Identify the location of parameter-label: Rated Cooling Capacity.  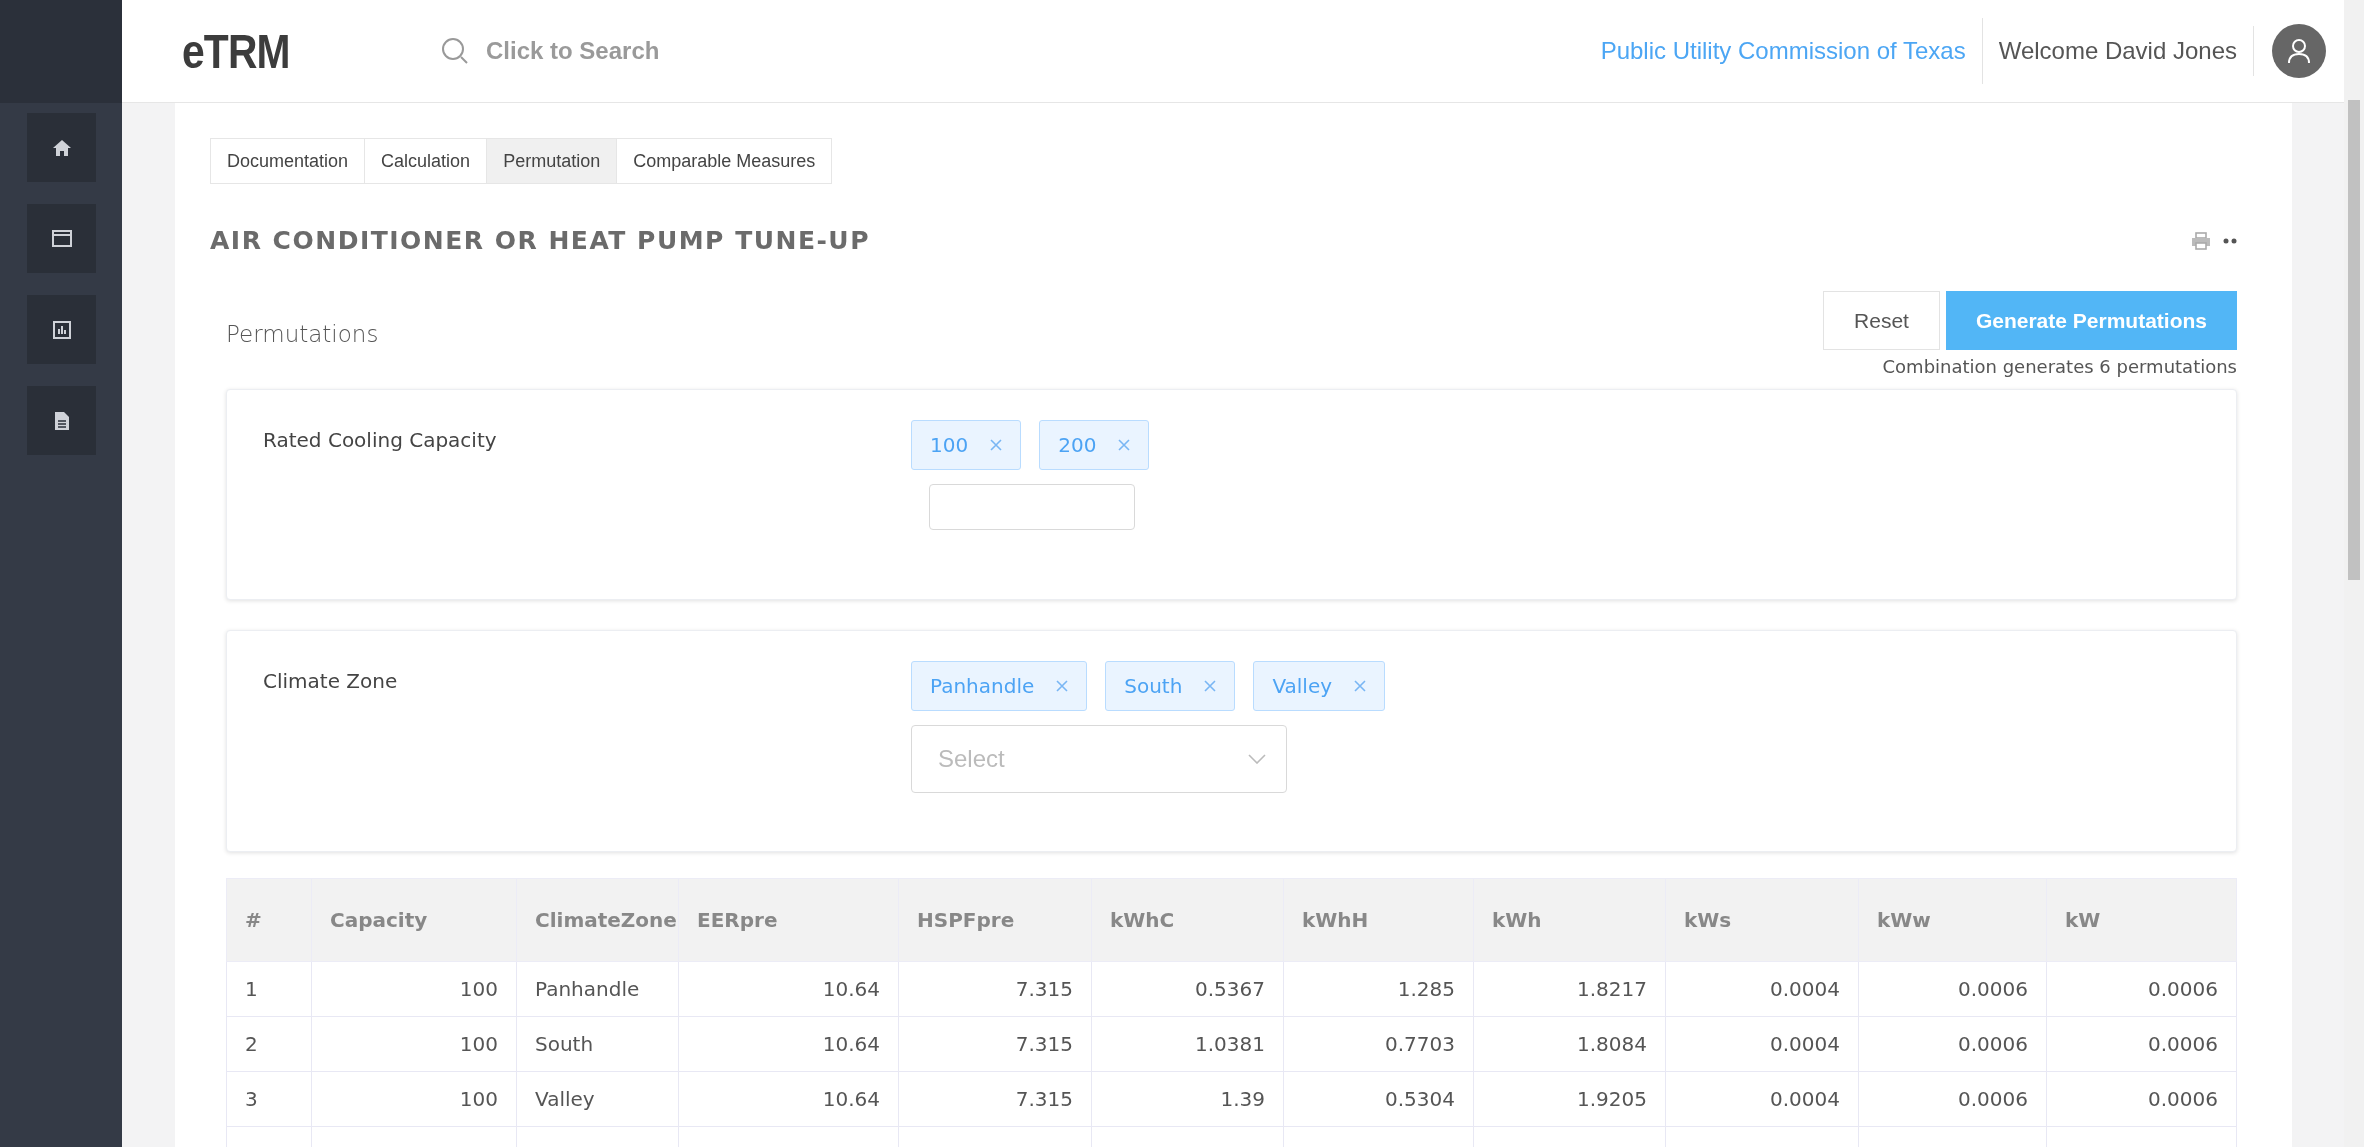
(380, 441).